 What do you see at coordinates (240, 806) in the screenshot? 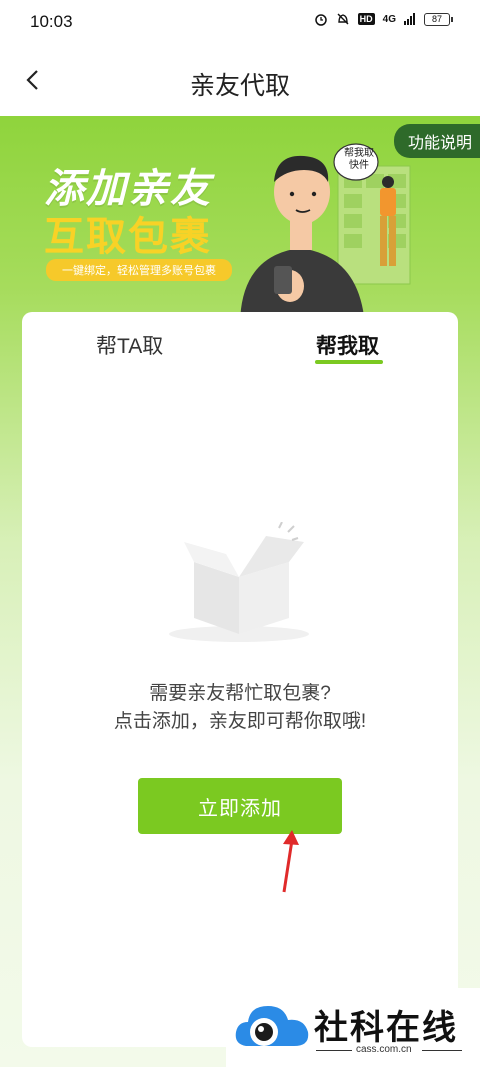
I see `add-now-button: 立即添加` at bounding box center [240, 806].